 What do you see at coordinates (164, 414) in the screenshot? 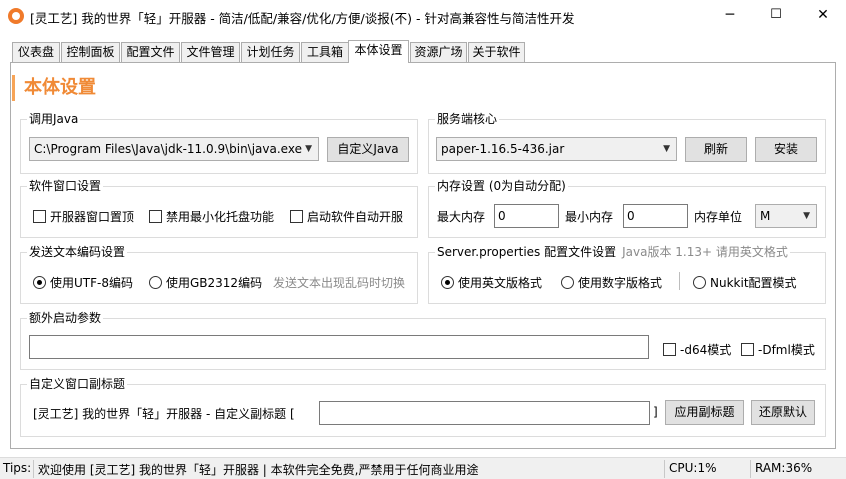
I see `subtitle-prefix-label: [灵工艺] 我的世界「轻」开服器 - 自定义副标题 [` at bounding box center [164, 414].